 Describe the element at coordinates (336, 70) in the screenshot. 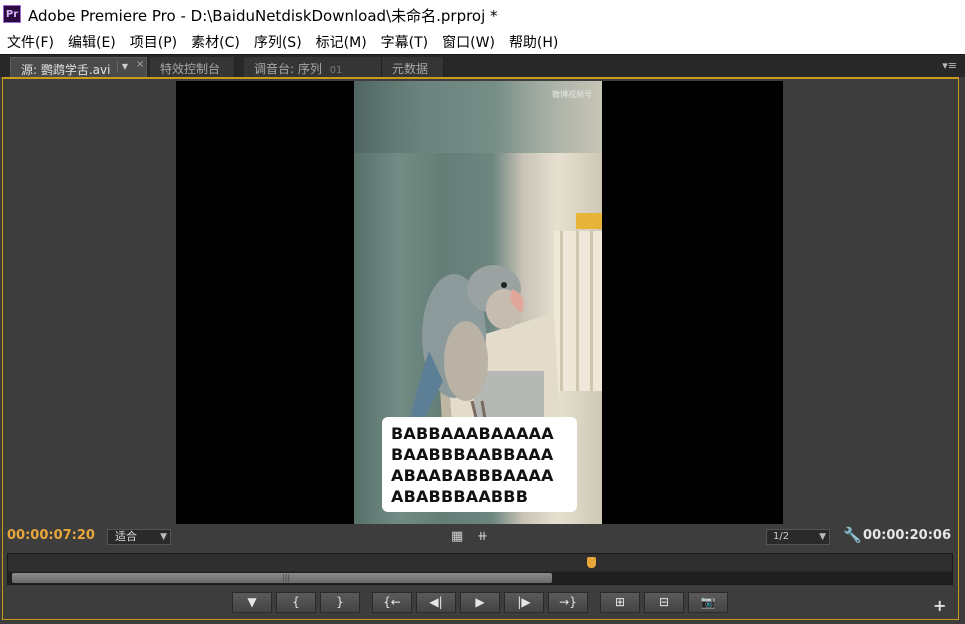

I see `tab-audio-mixer-sequence-number: 01` at that location.